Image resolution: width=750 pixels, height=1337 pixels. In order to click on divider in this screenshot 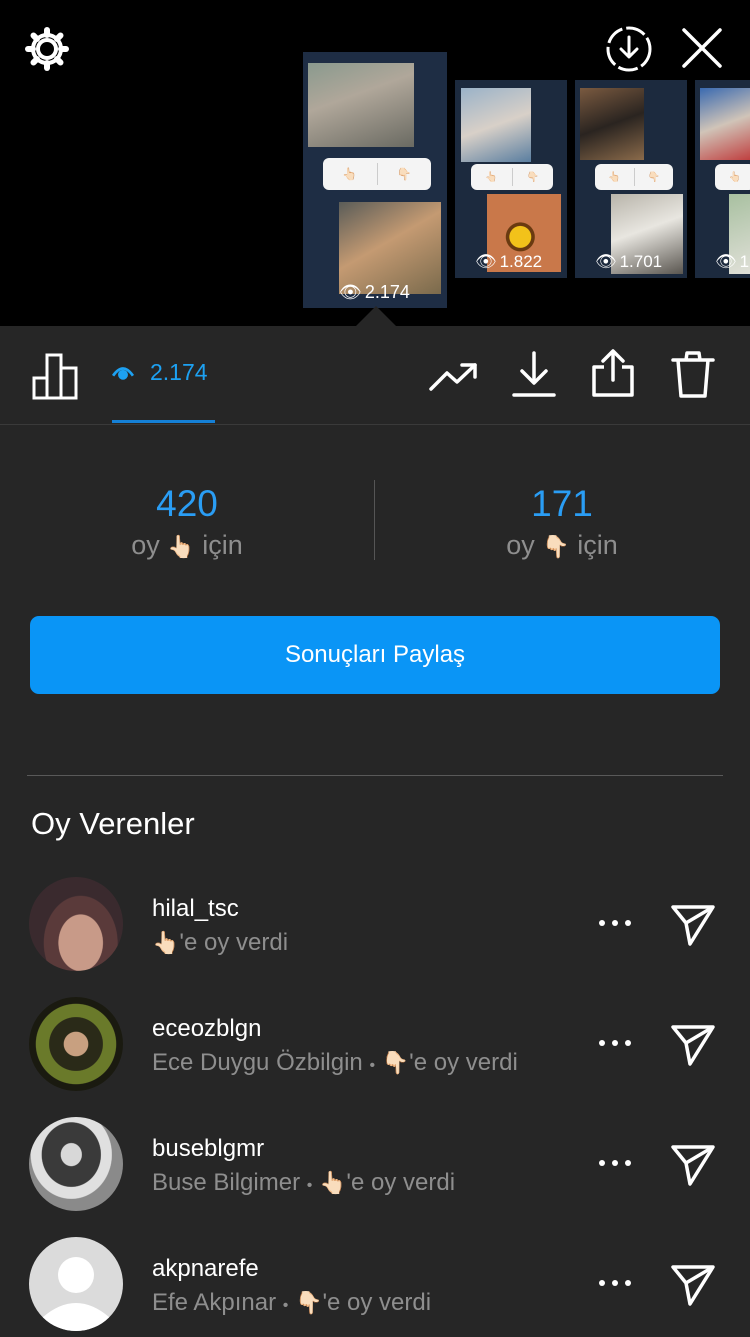, I will do `click(374, 520)`.